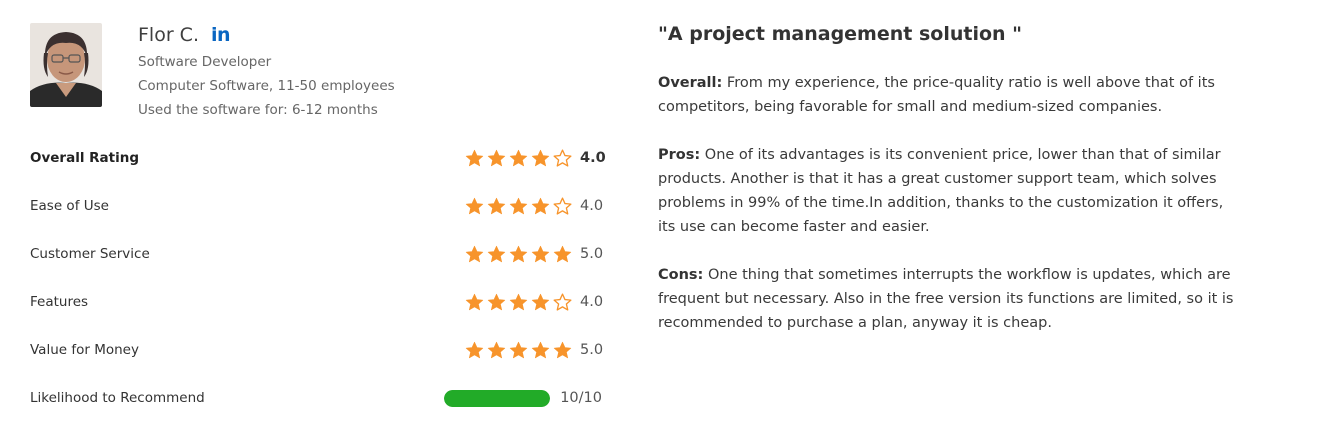  Describe the element at coordinates (90, 254) in the screenshot. I see `rating-label: Customer Service` at that location.